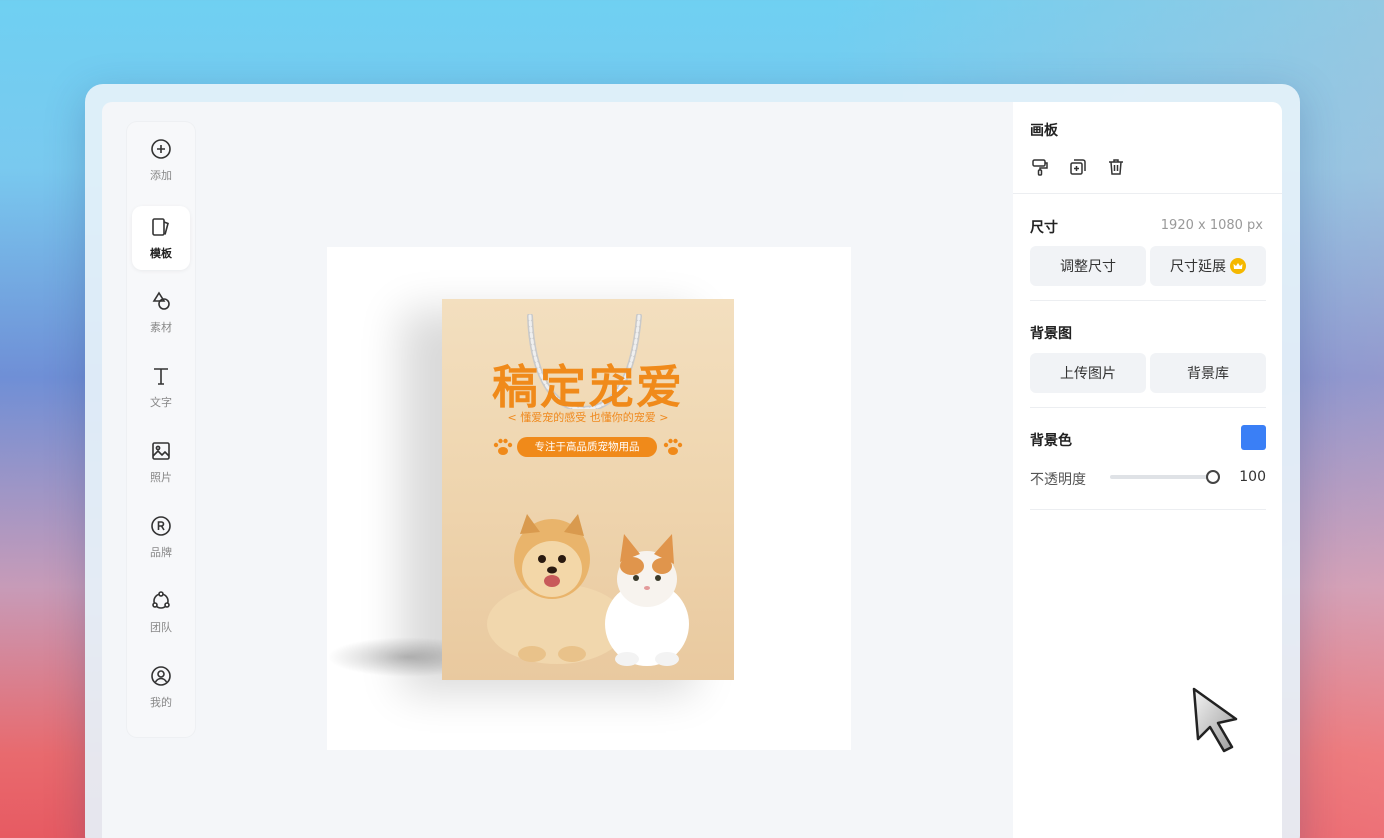  I want to click on board-actions, so click(1078, 167).